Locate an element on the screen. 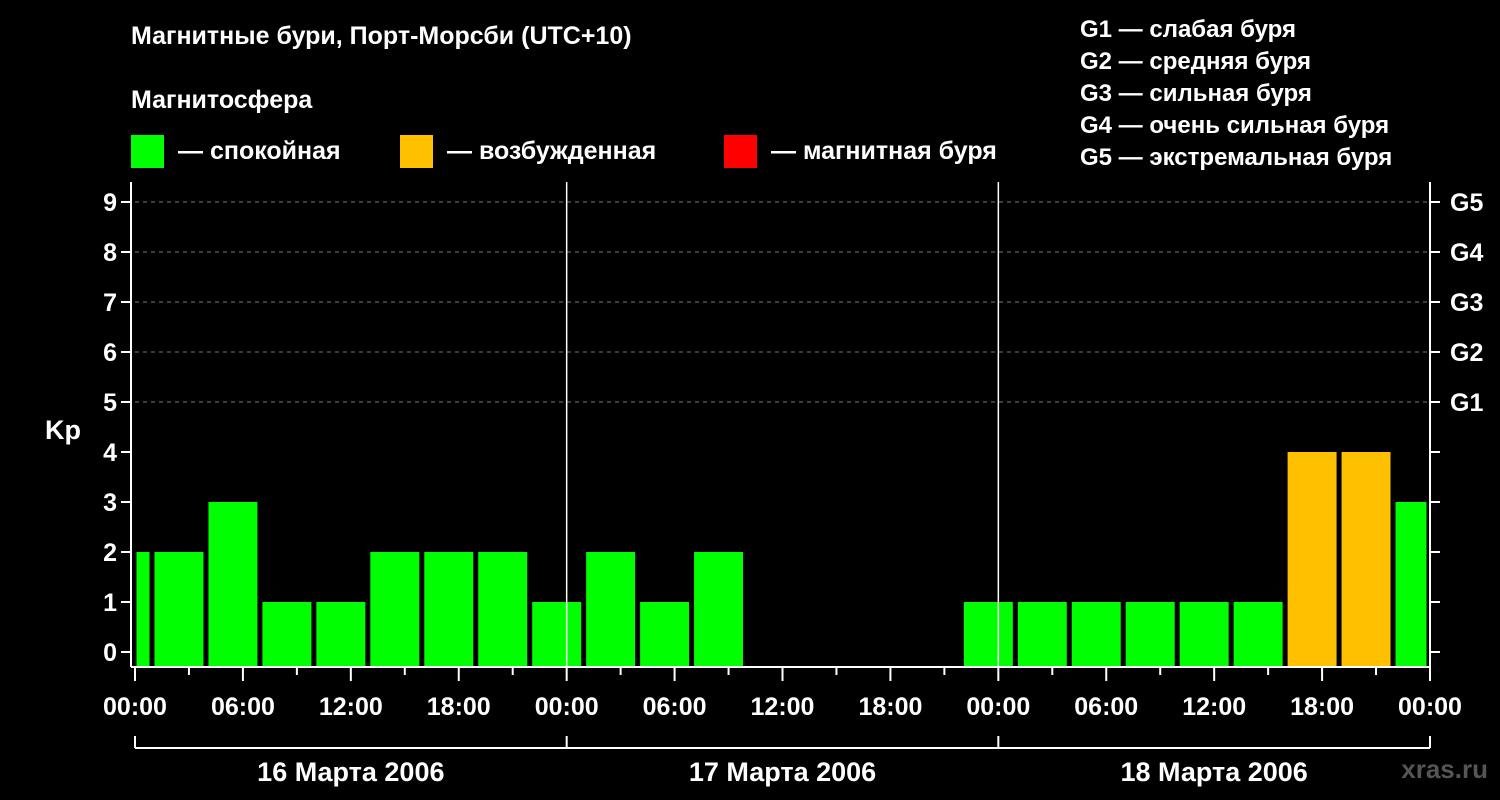  y-tick-label: 4 is located at coordinates (110, 453).